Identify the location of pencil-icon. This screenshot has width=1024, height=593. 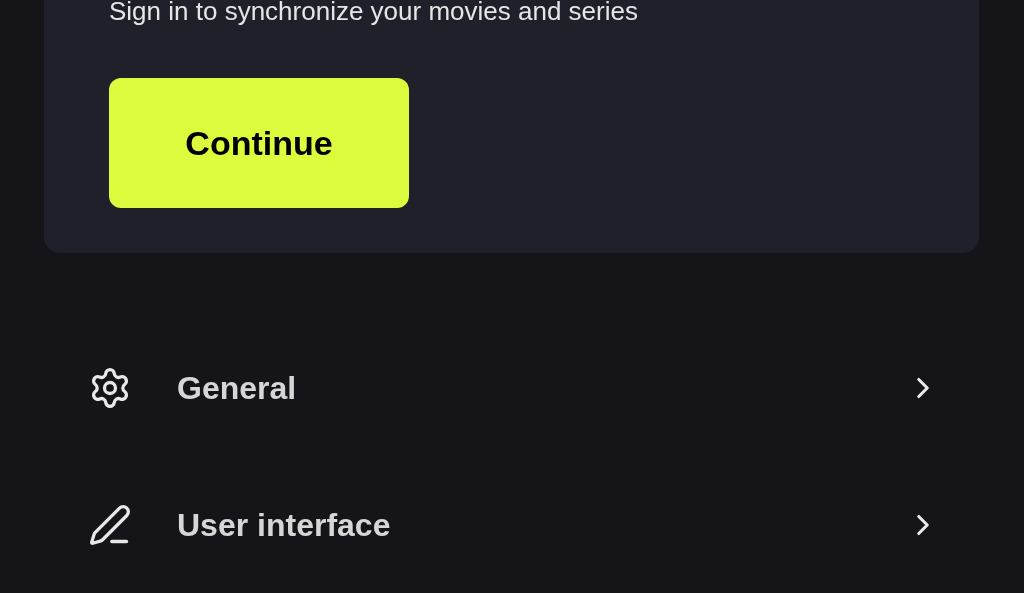
(110, 524).